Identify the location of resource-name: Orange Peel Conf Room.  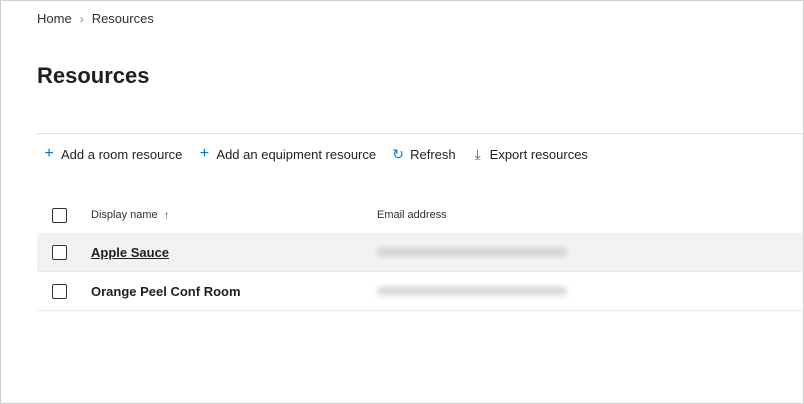
(166, 291).